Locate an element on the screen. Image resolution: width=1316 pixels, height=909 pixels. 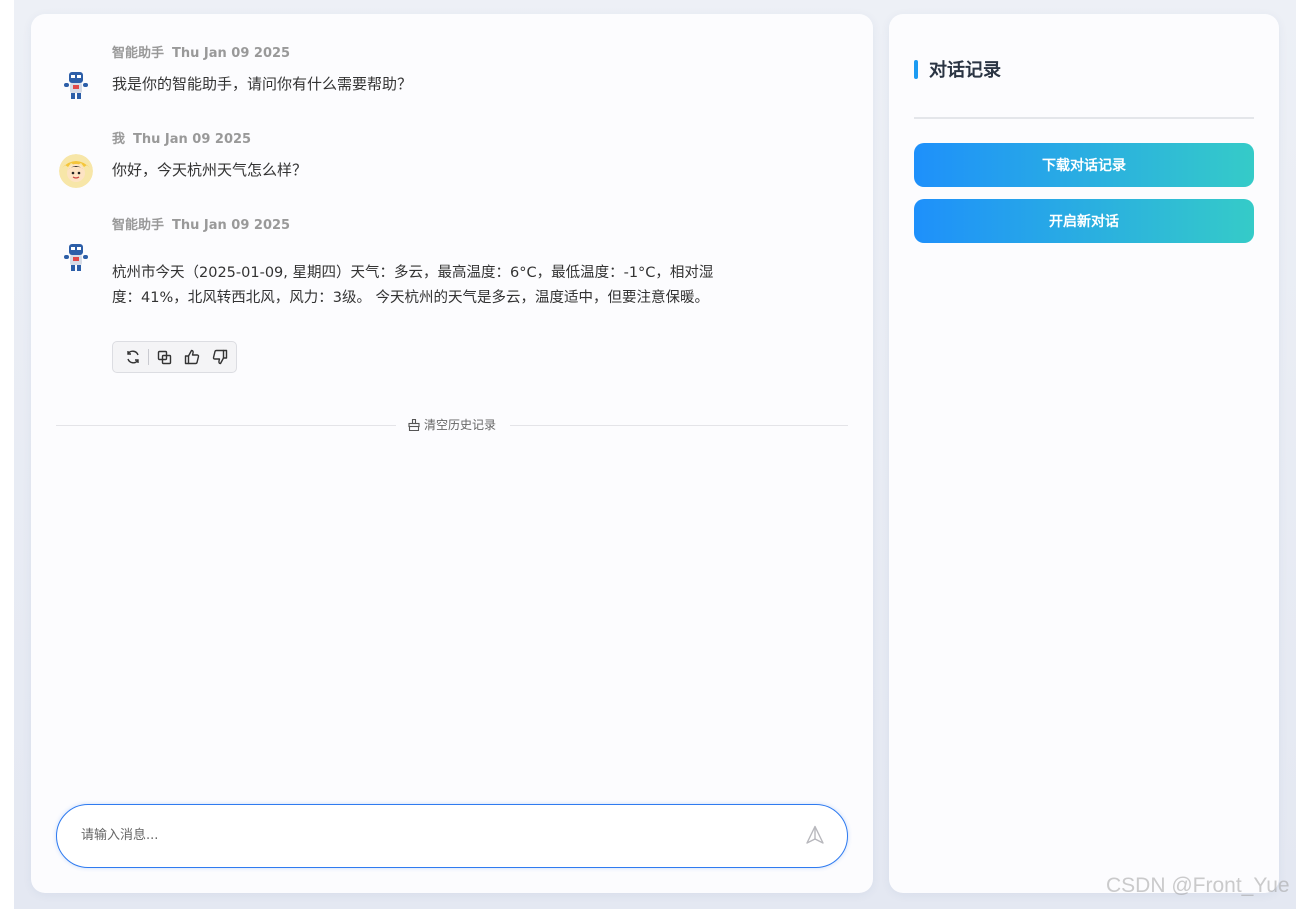
dislike-button is located at coordinates (220, 357).